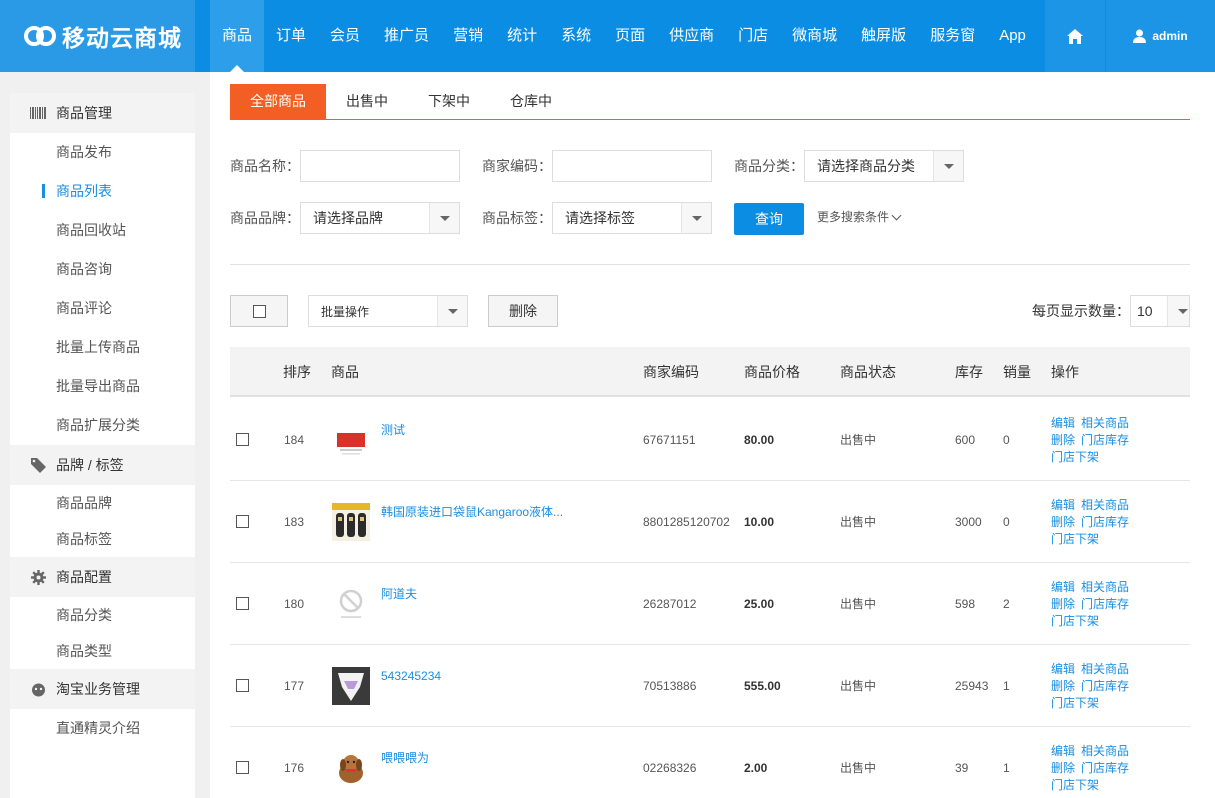 This screenshot has width=1215, height=798. What do you see at coordinates (411, 676) in the screenshot?
I see `product-name-link: 543245234` at bounding box center [411, 676].